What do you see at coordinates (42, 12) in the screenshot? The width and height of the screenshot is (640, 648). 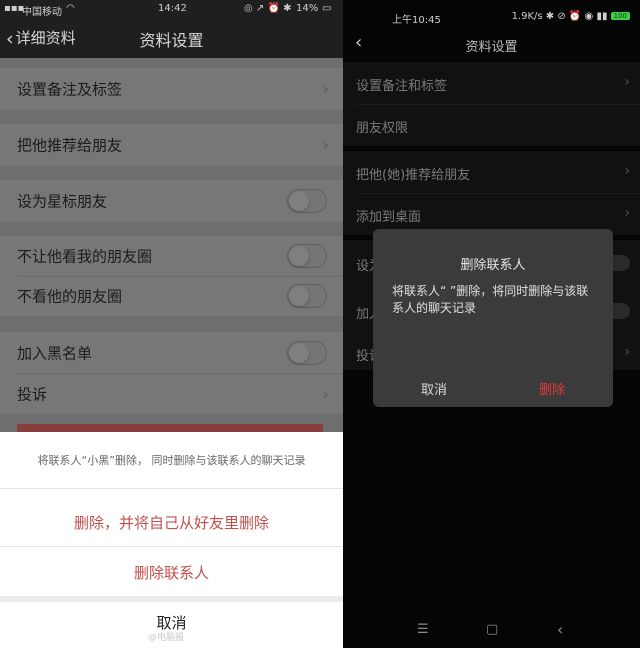 I see `carrier-label: 中国移动` at bounding box center [42, 12].